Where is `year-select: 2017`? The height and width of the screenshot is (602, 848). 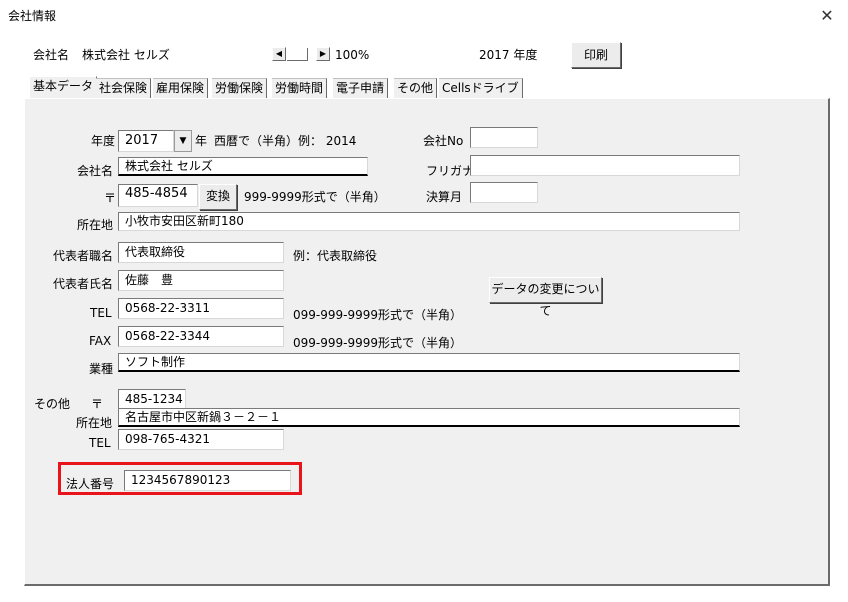
year-select: 2017 is located at coordinates (146, 141).